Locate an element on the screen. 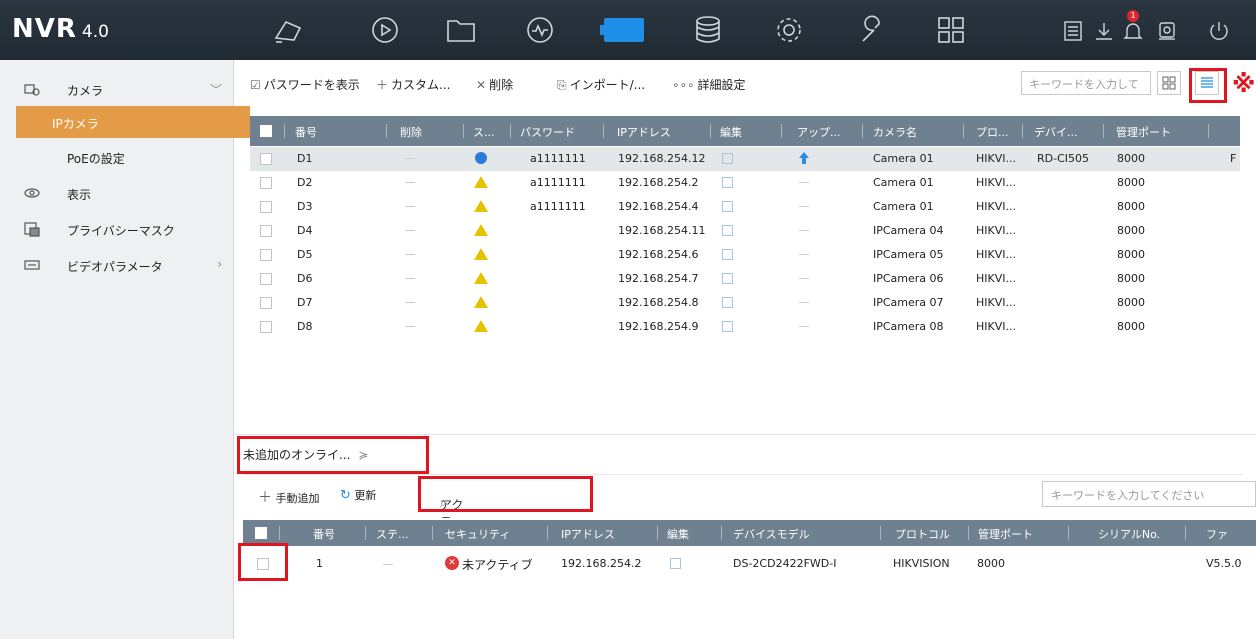 Image resolution: width=1256 pixels, height=639 pixels. maintenance-icon is located at coordinates (873, 30).